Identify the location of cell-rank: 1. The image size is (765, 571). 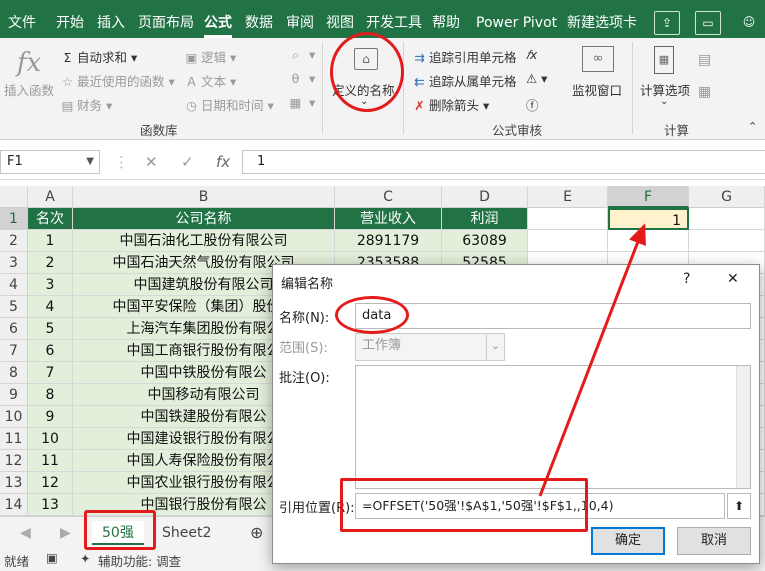
(50, 241).